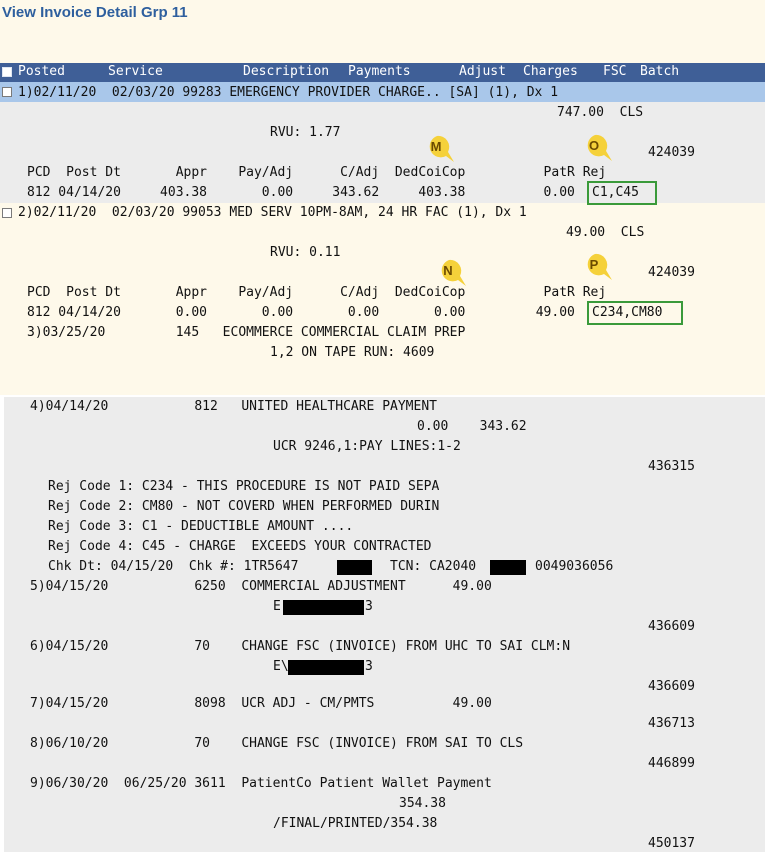 Image resolution: width=769 pixels, height=854 pixels. I want to click on row-6-batch: 436609, so click(671, 686).